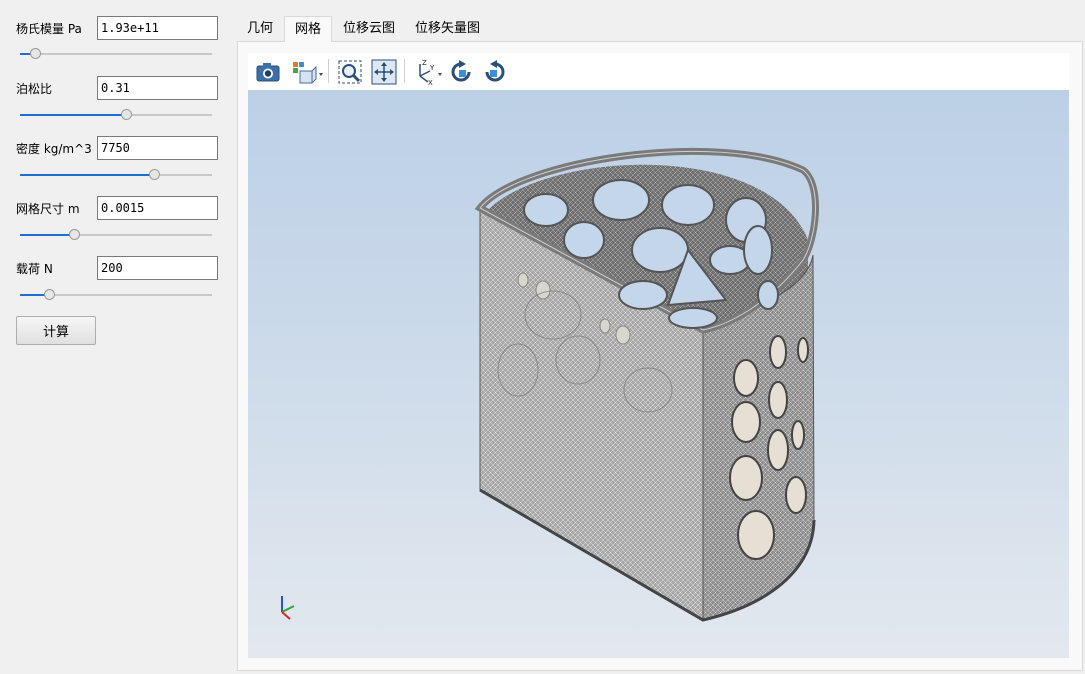 The image size is (1085, 674). I want to click on view-style-icon, so click(306, 72).